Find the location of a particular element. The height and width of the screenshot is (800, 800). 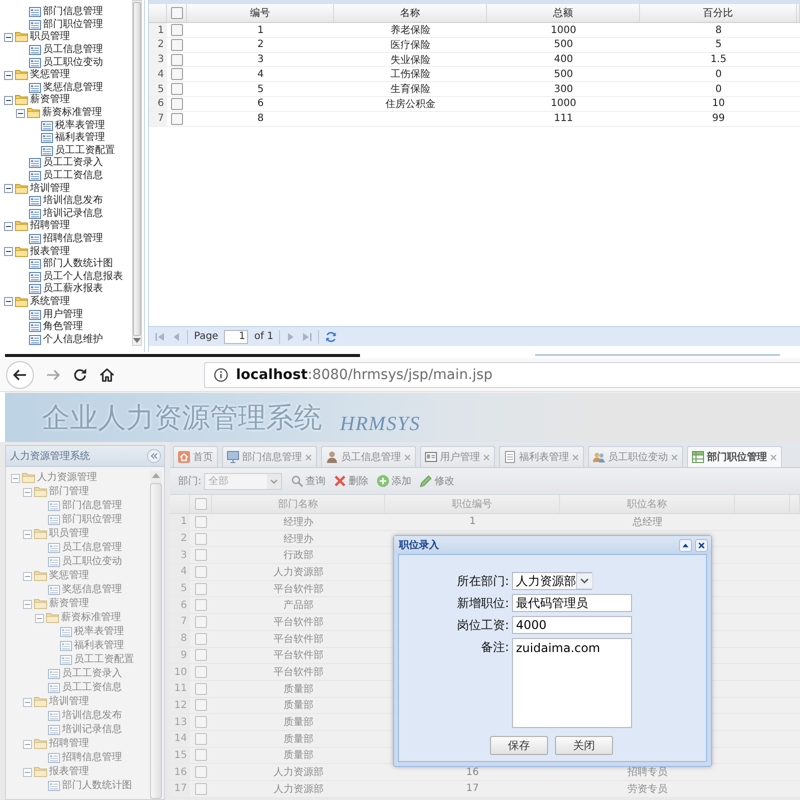

tree-item: 报表管理 is located at coordinates (42, 252).